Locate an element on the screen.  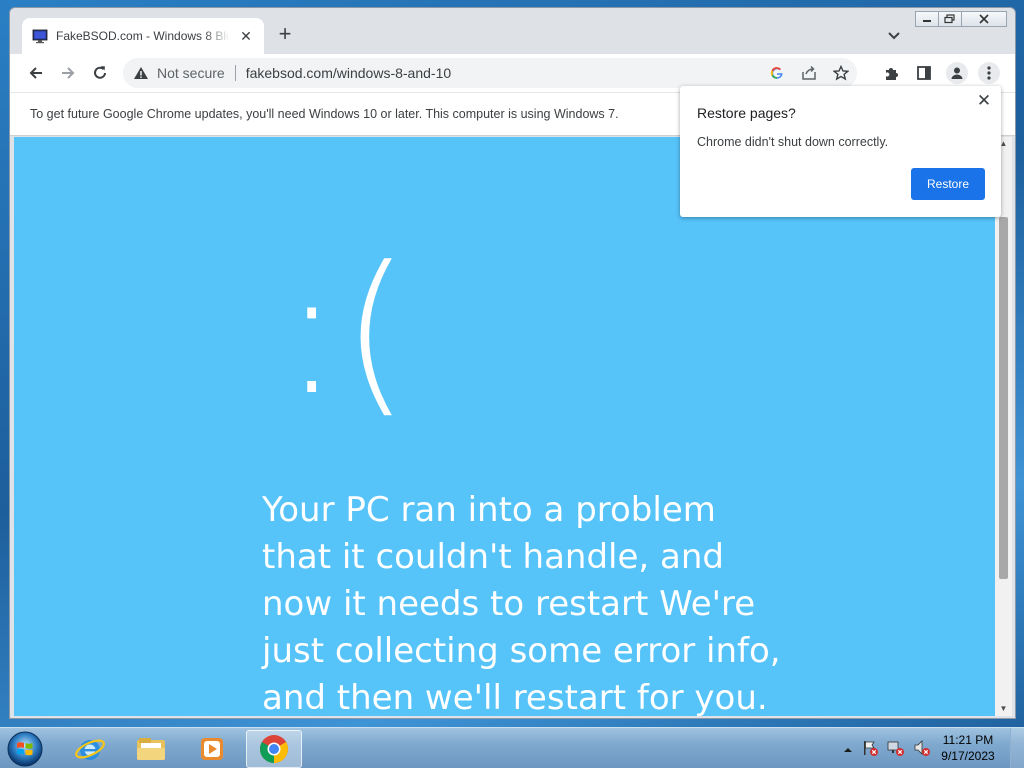
extensions-button is located at coordinates (892, 73).